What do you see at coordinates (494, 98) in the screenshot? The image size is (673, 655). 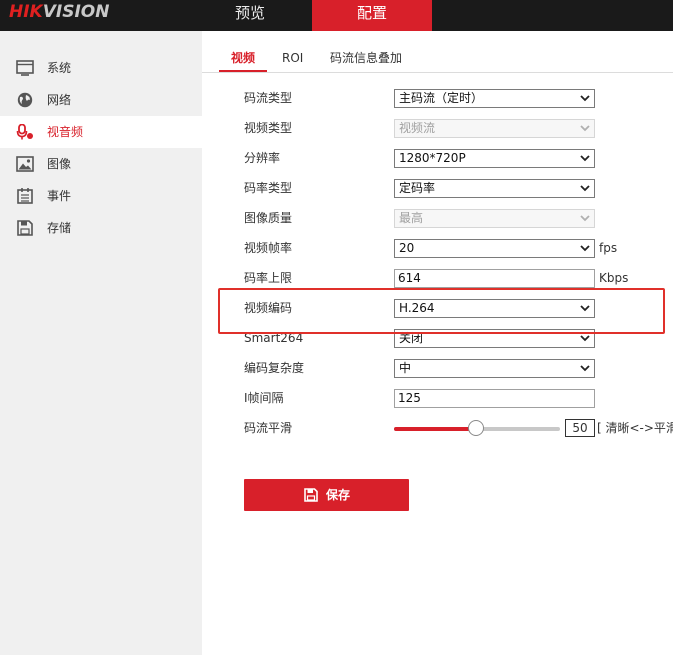 I see `stream-type-select: 主码流（定时）` at bounding box center [494, 98].